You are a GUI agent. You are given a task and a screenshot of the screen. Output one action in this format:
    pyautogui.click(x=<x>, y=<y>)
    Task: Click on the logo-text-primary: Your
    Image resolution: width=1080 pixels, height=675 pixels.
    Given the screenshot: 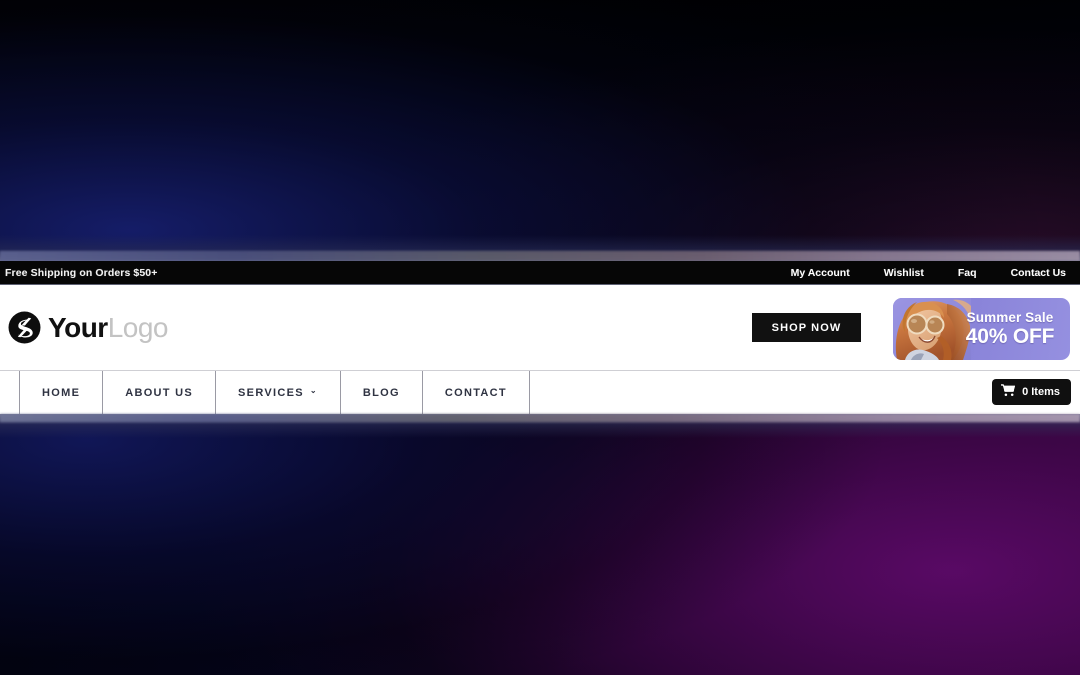 What is the action you would take?
    pyautogui.click(x=78, y=327)
    